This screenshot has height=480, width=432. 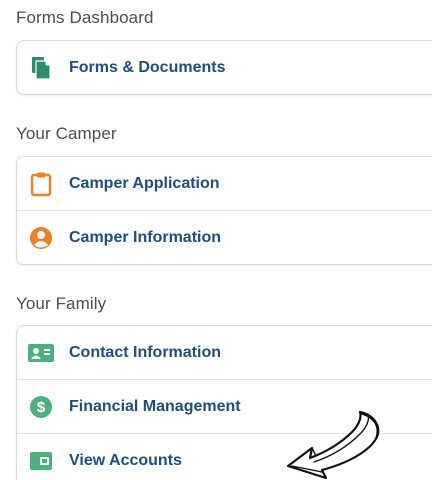 What do you see at coordinates (41, 353) in the screenshot?
I see `contact-card-icon` at bounding box center [41, 353].